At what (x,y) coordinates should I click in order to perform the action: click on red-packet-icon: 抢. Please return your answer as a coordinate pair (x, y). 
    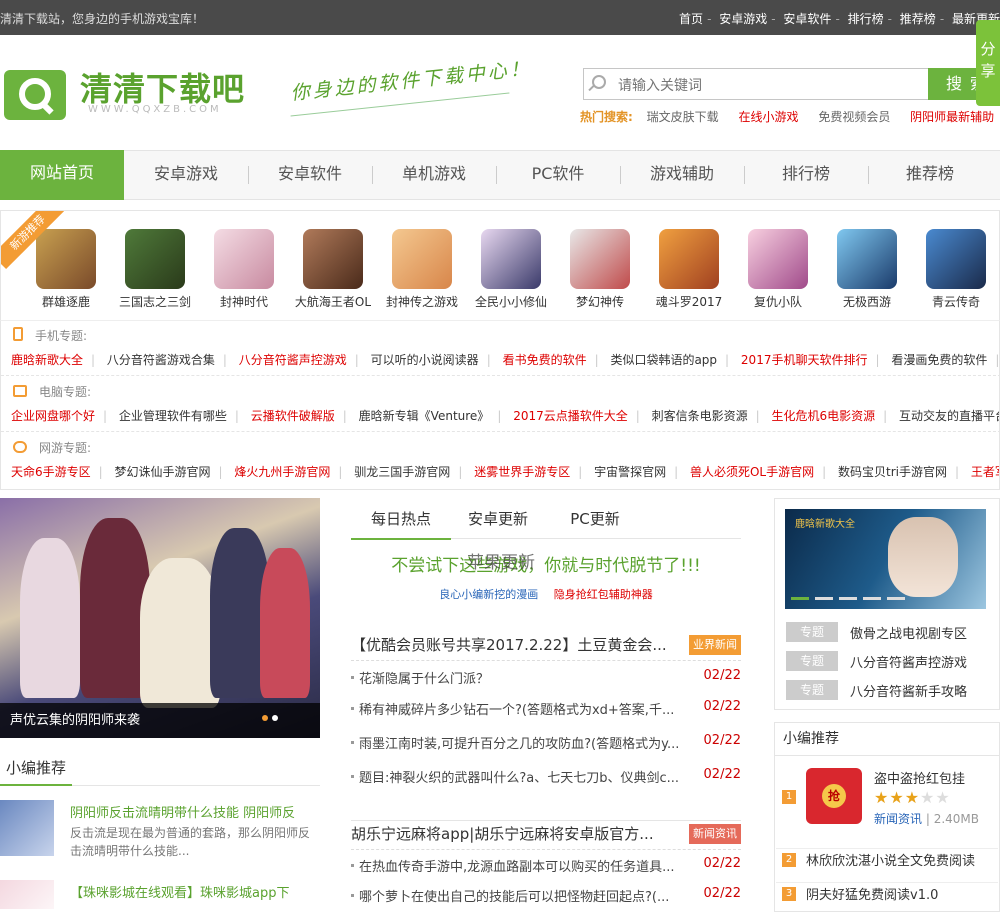
    Looking at the image, I should click on (834, 796).